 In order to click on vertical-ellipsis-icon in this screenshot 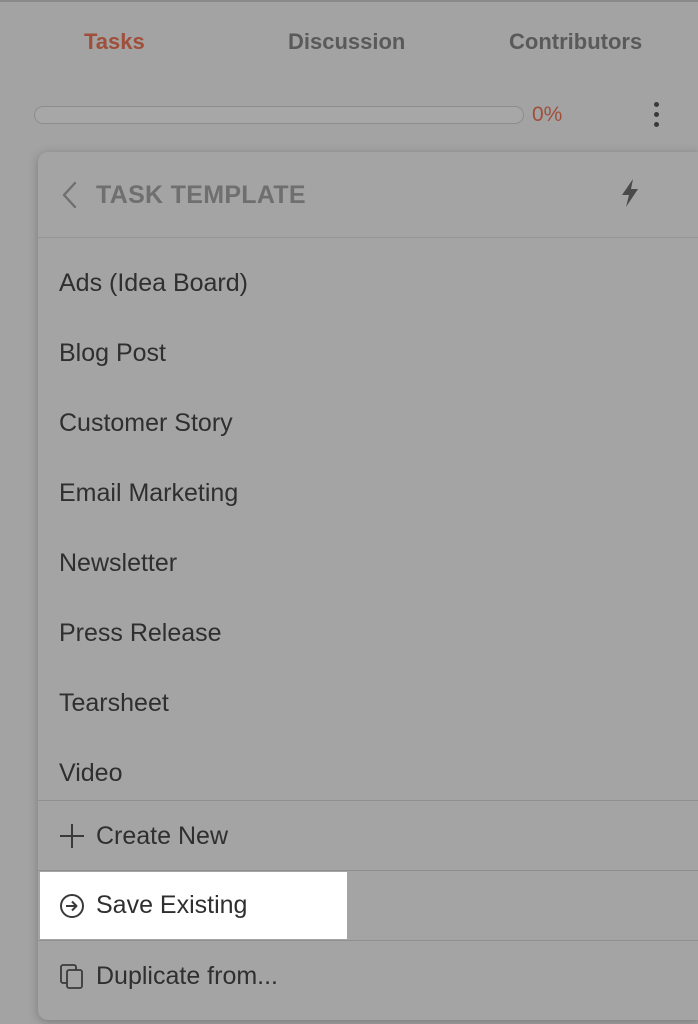, I will do `click(656, 104)`.